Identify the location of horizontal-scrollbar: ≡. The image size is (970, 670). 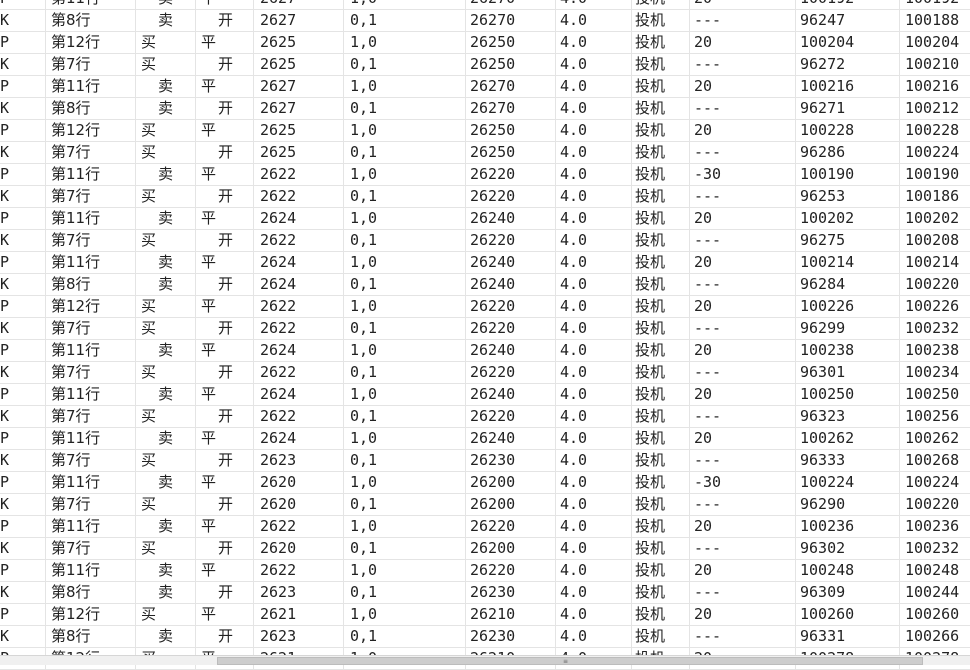
(485, 660).